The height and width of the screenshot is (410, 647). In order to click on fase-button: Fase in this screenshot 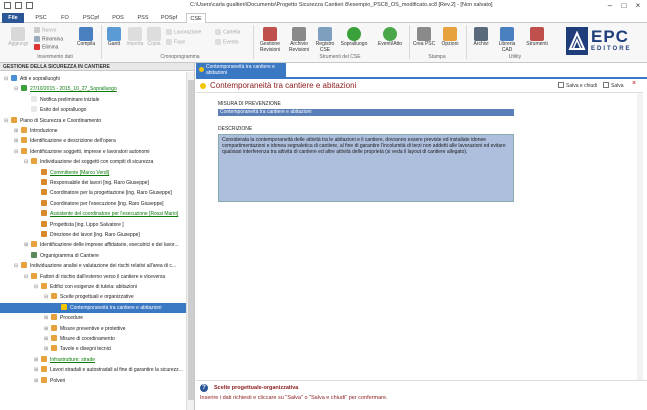, I will do `click(175, 42)`.